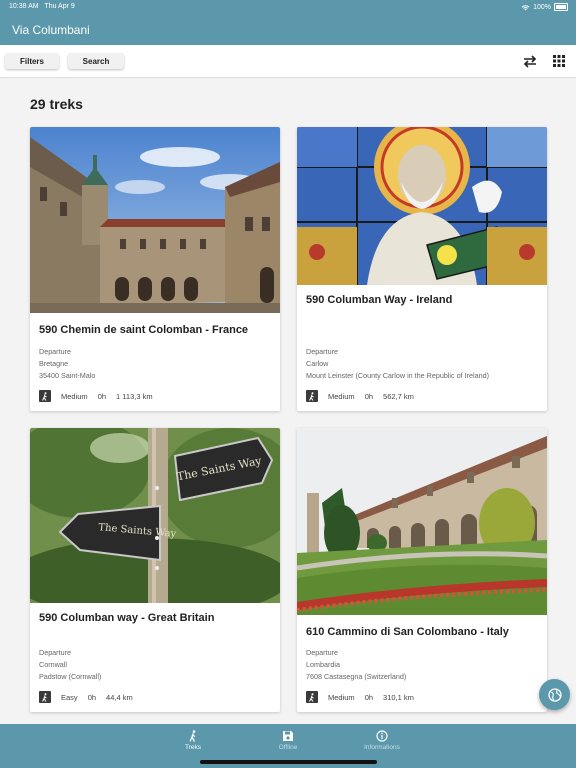  I want to click on trek-title: 590 Columban way - Great Britain, so click(127, 618).